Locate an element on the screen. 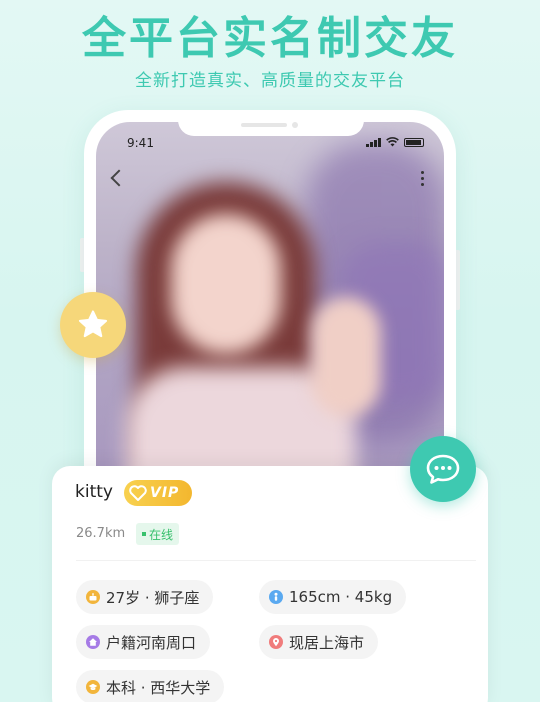  status-icons is located at coordinates (395, 142).